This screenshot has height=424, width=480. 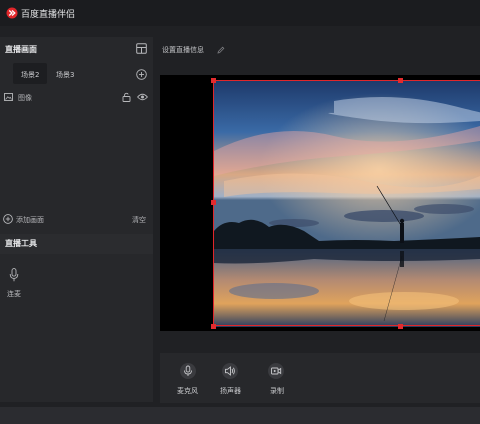 I want to click on edit-icon, so click(x=221, y=50).